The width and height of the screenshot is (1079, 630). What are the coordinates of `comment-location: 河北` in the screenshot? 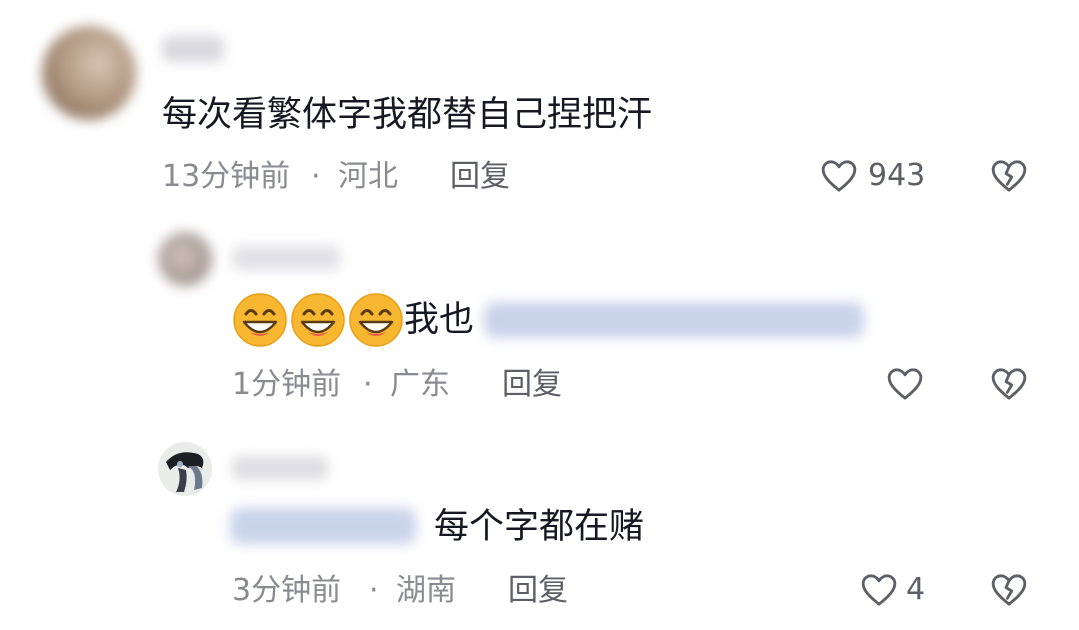 It's located at (368, 176).